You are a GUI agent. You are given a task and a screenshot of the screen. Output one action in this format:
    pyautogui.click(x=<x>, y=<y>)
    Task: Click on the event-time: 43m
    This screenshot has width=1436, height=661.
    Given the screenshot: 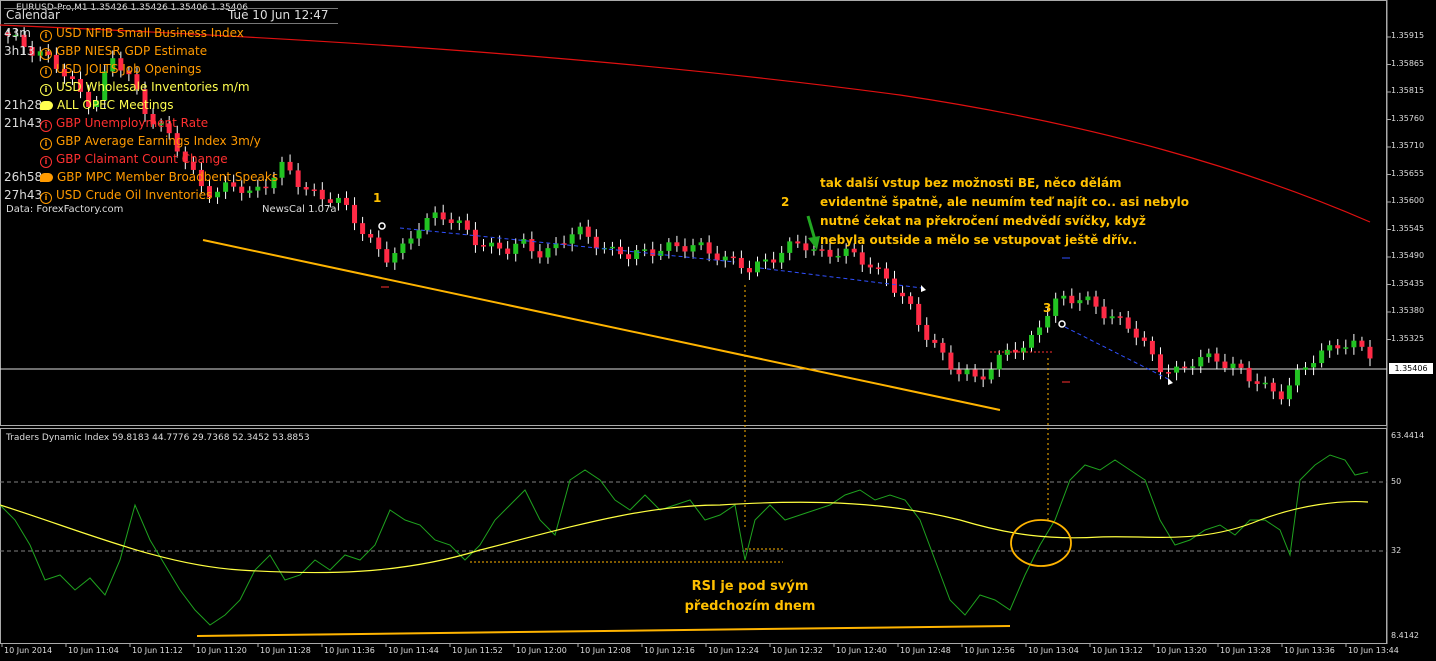 What is the action you would take?
    pyautogui.click(x=17, y=33)
    